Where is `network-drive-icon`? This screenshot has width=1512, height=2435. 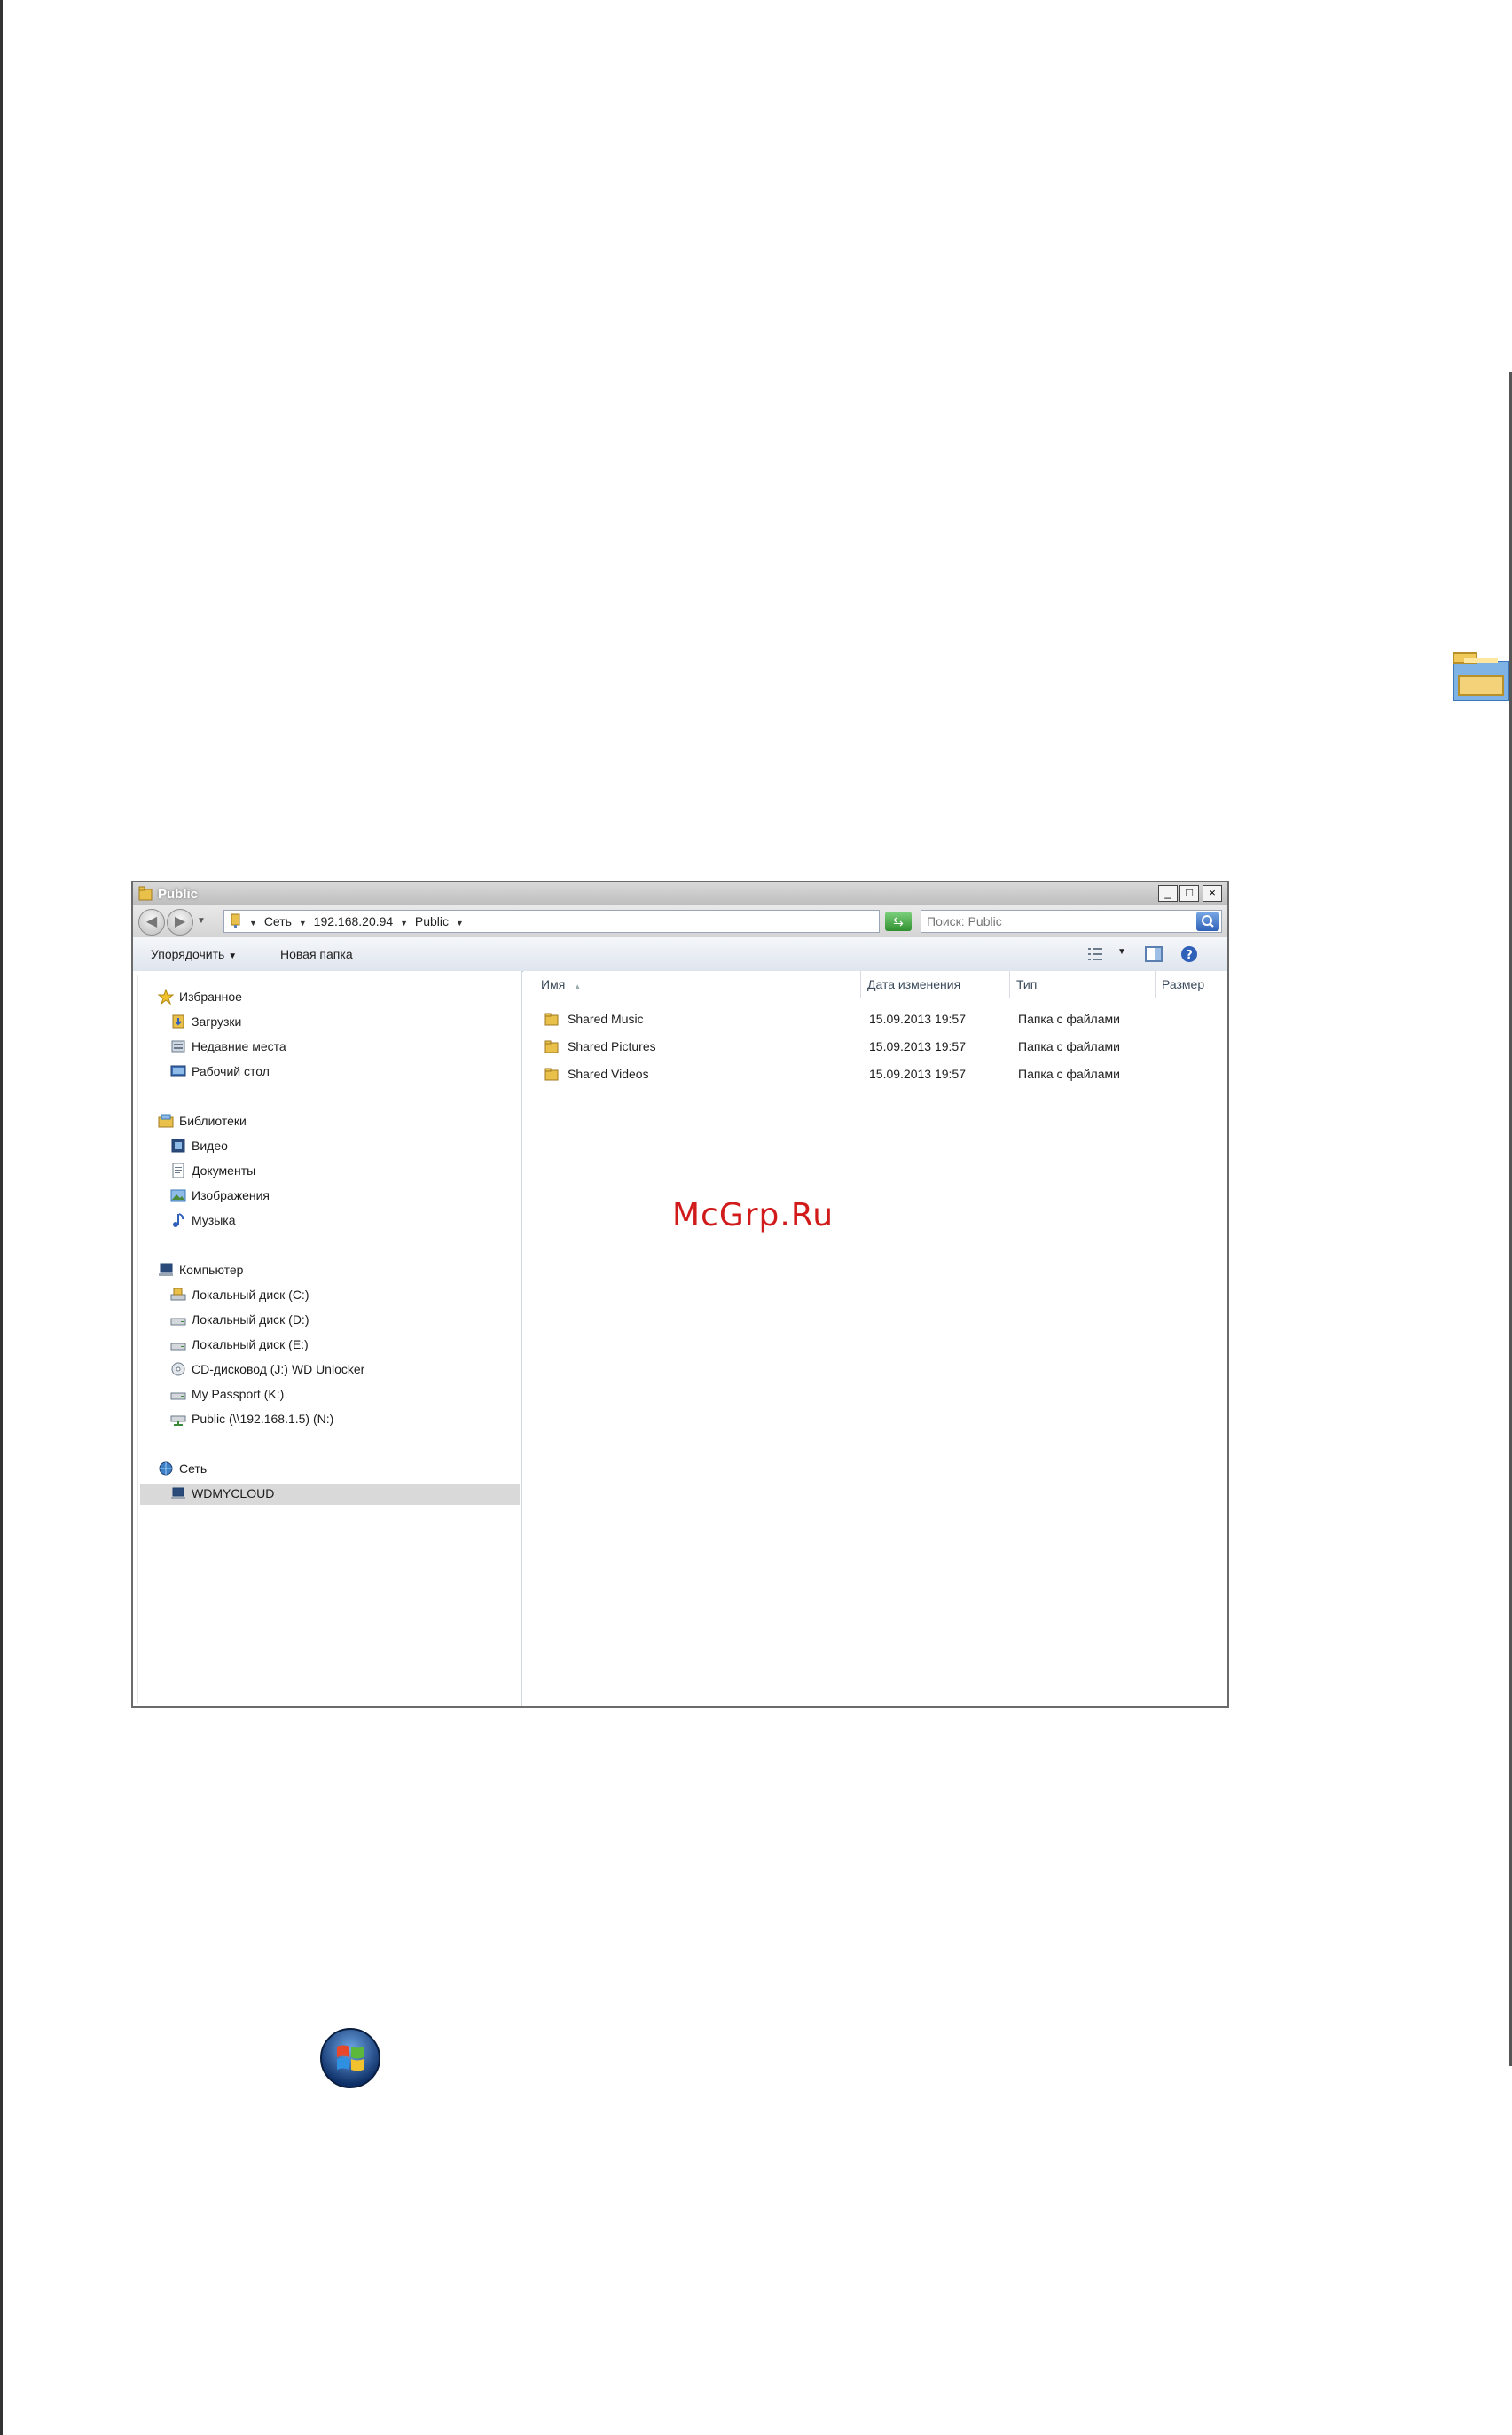
network-drive-icon is located at coordinates (178, 1420).